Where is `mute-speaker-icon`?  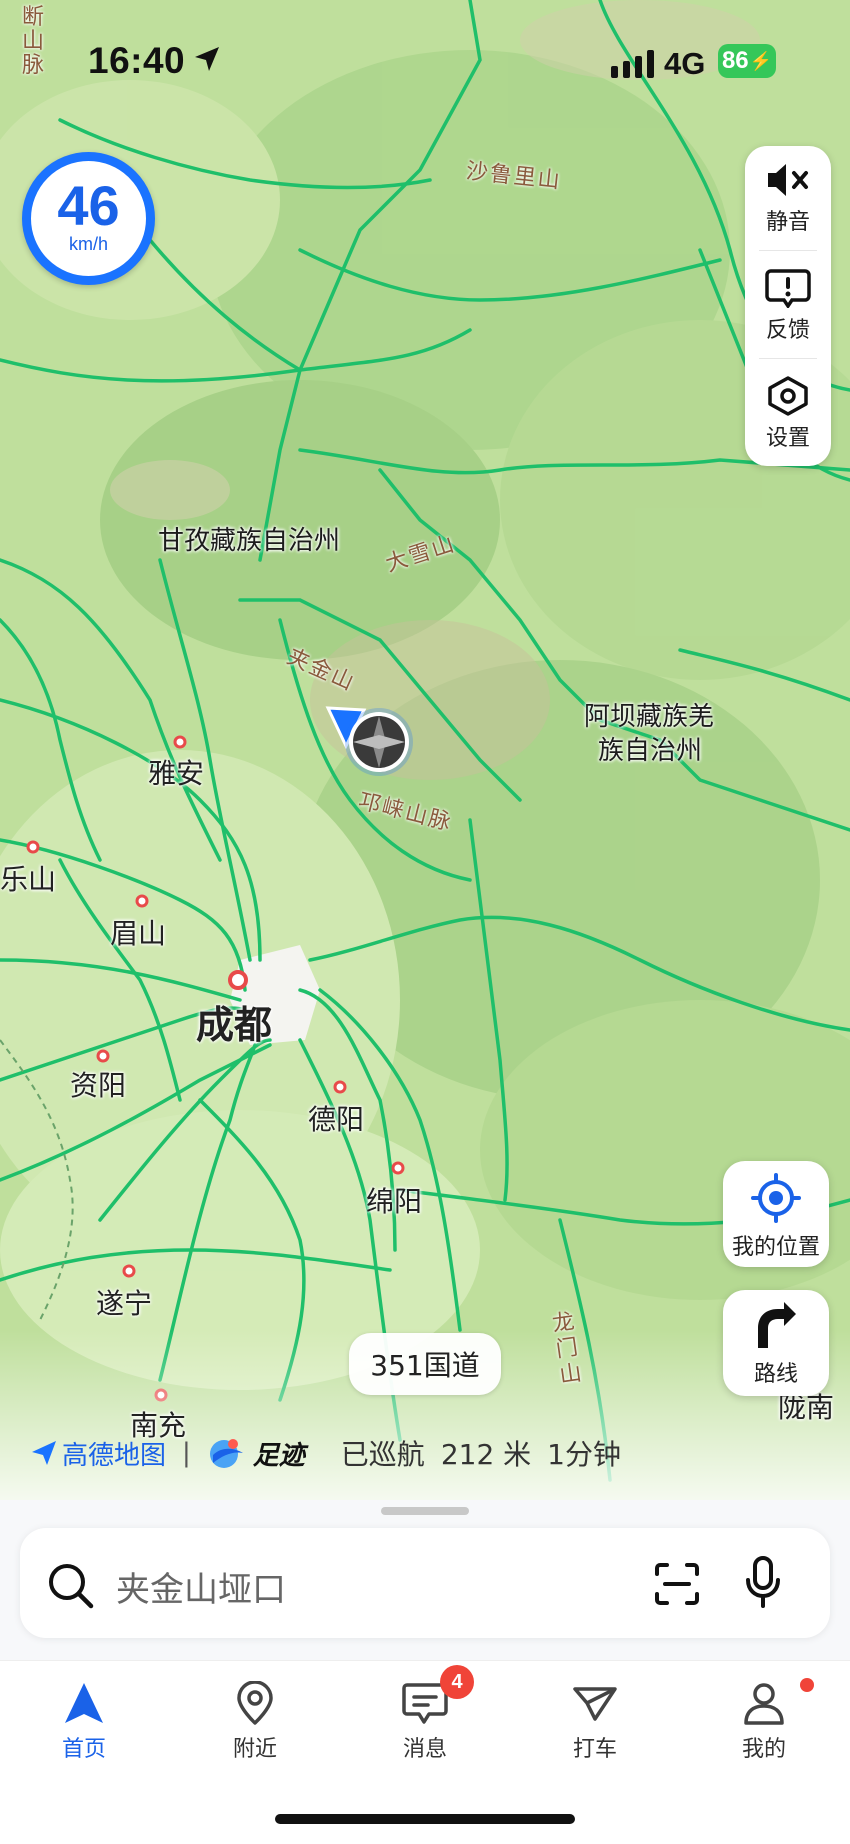
mute-speaker-icon is located at coordinates (788, 180).